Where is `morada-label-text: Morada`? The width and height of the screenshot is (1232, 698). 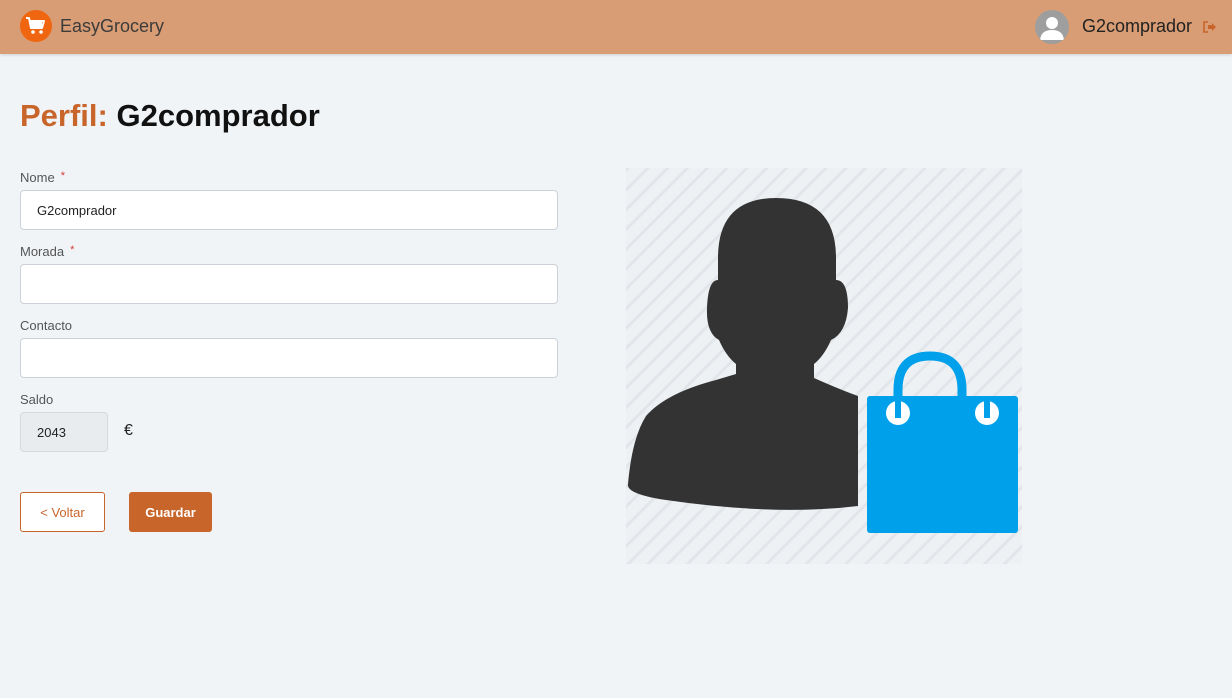 morada-label-text: Morada is located at coordinates (42, 251).